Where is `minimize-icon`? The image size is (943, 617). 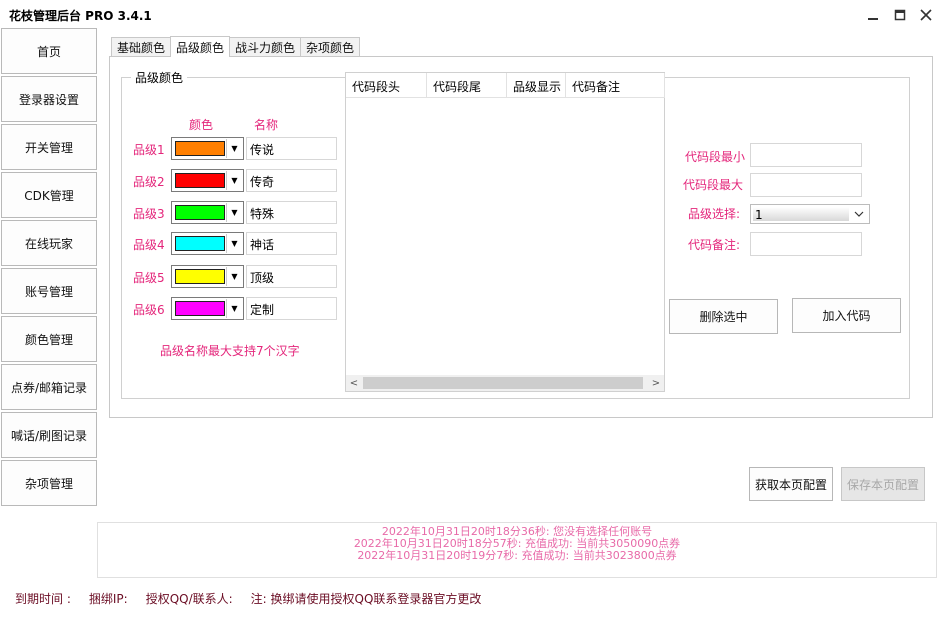 minimize-icon is located at coordinates (873, 19).